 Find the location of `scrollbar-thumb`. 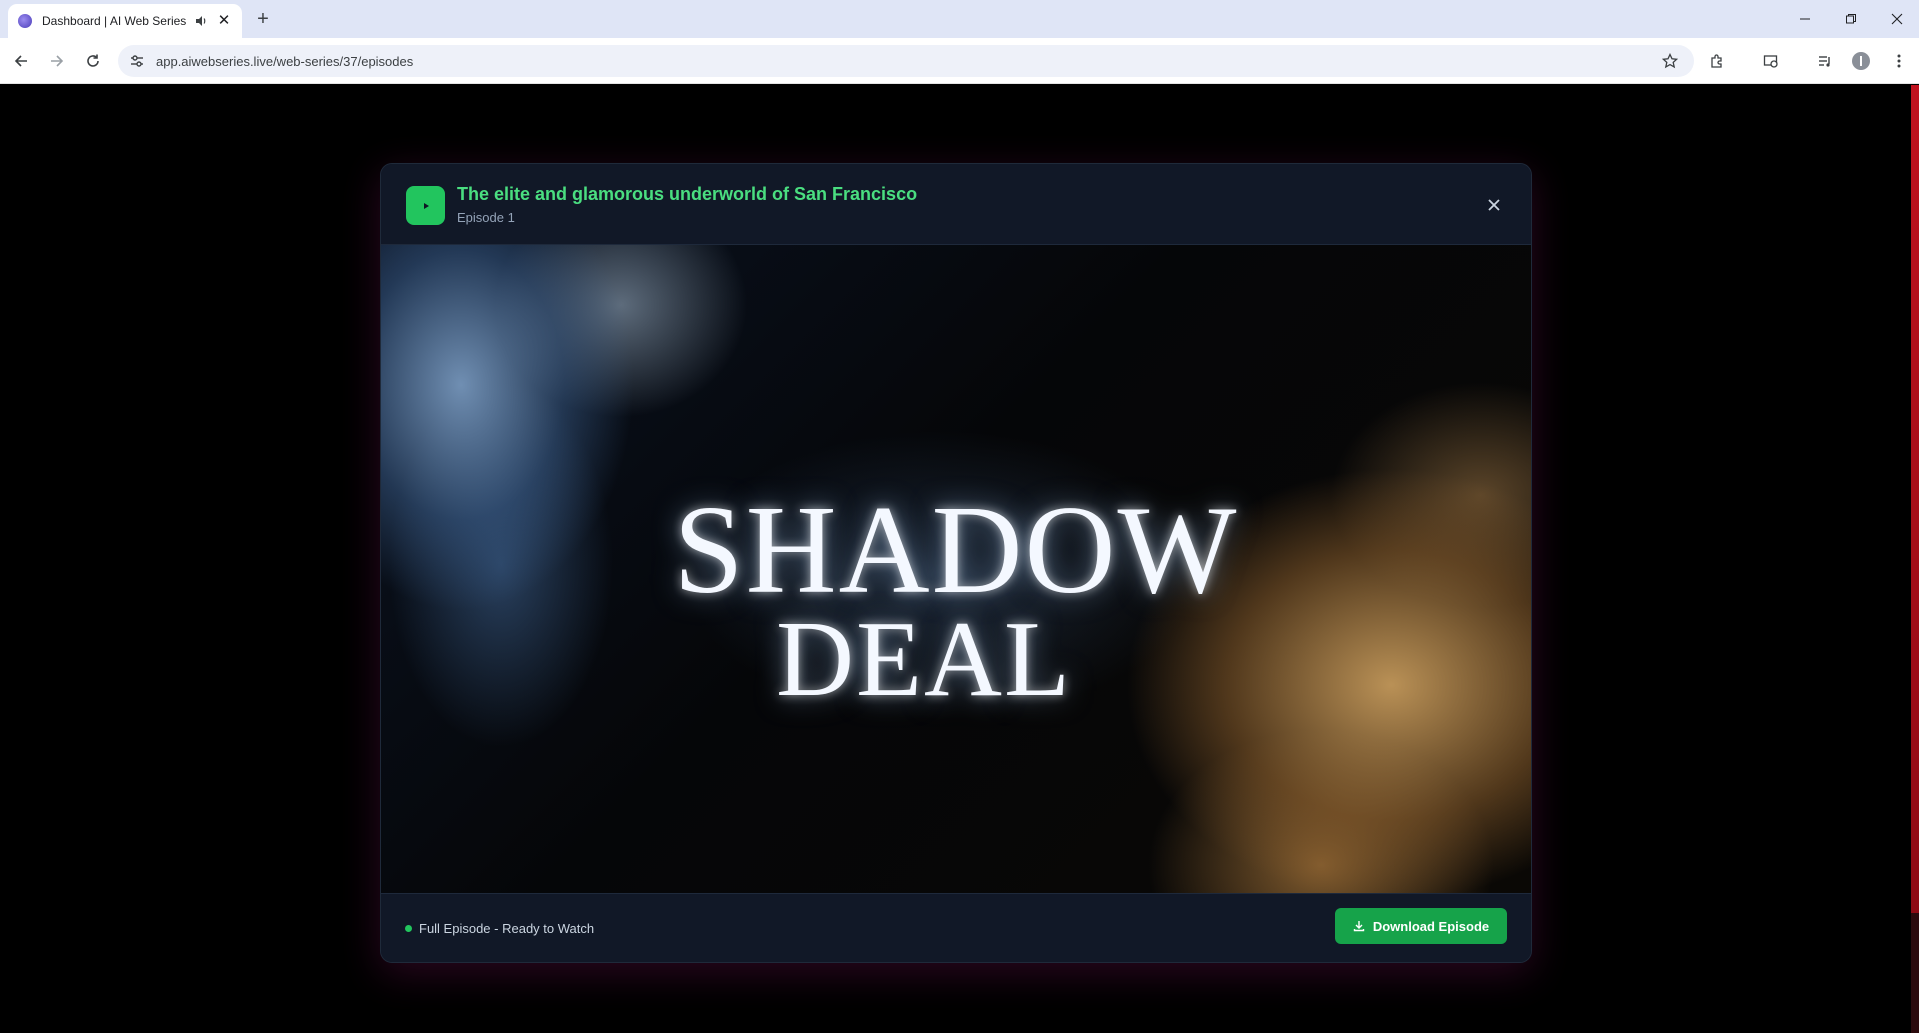

scrollbar-thumb is located at coordinates (1915, 499).